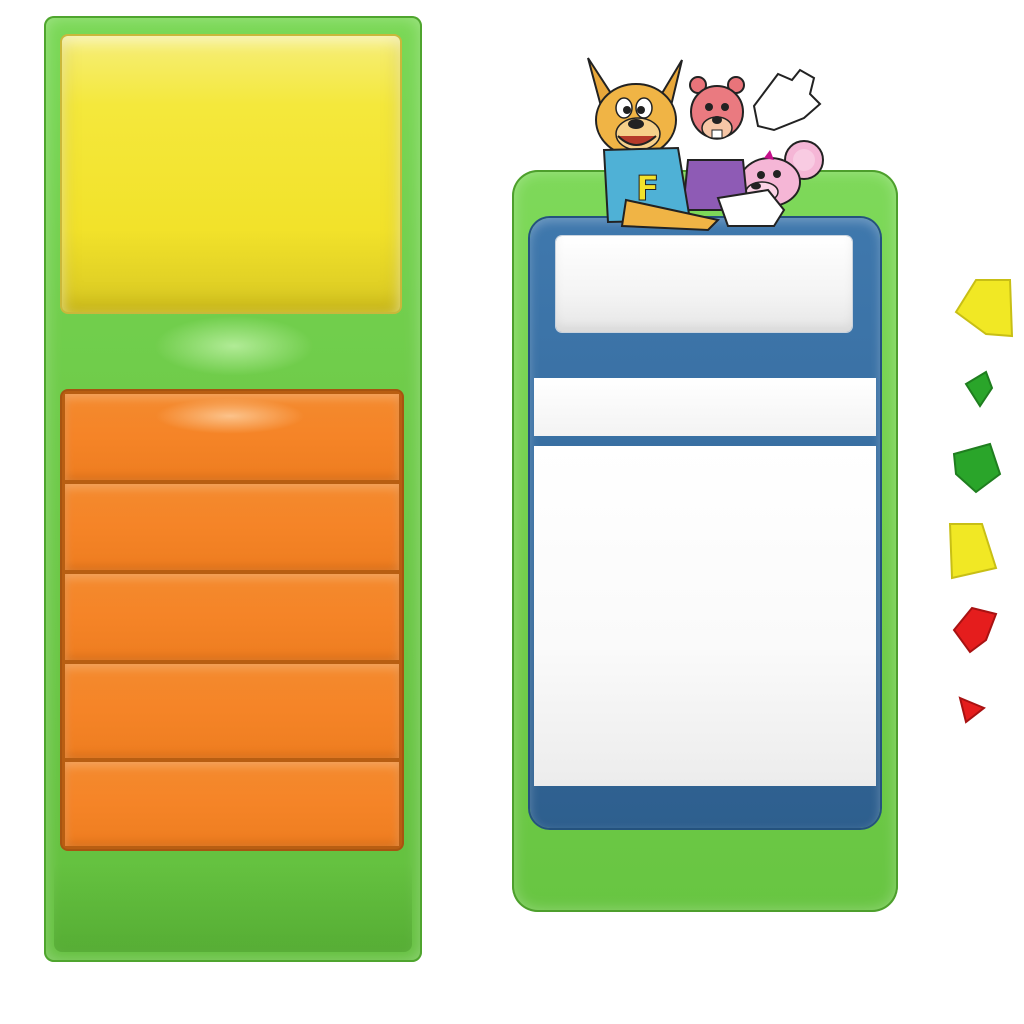 This screenshot has width=1024, height=1024. I want to click on green-gem-medium-icon, so click(977, 468).